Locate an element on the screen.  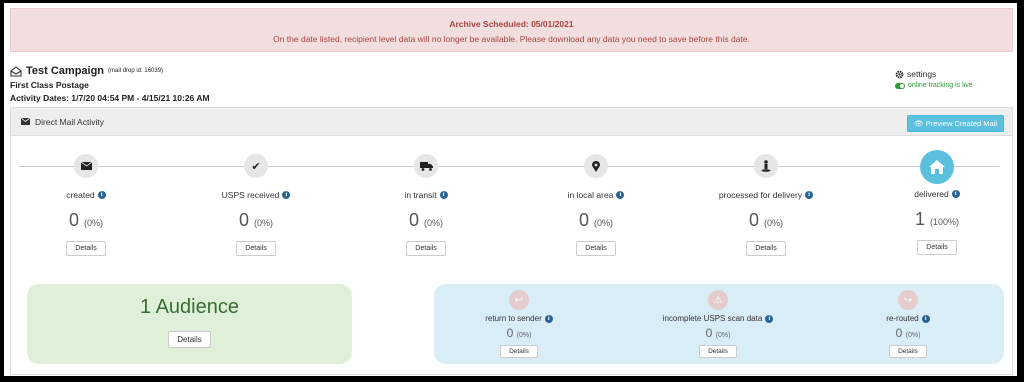
reply-icon: ↩ is located at coordinates (519, 300).